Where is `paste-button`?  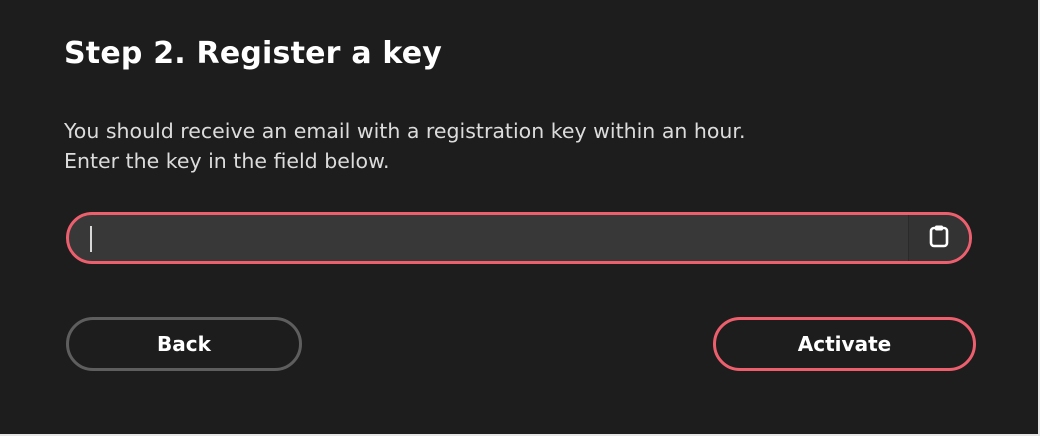 paste-button is located at coordinates (938, 238).